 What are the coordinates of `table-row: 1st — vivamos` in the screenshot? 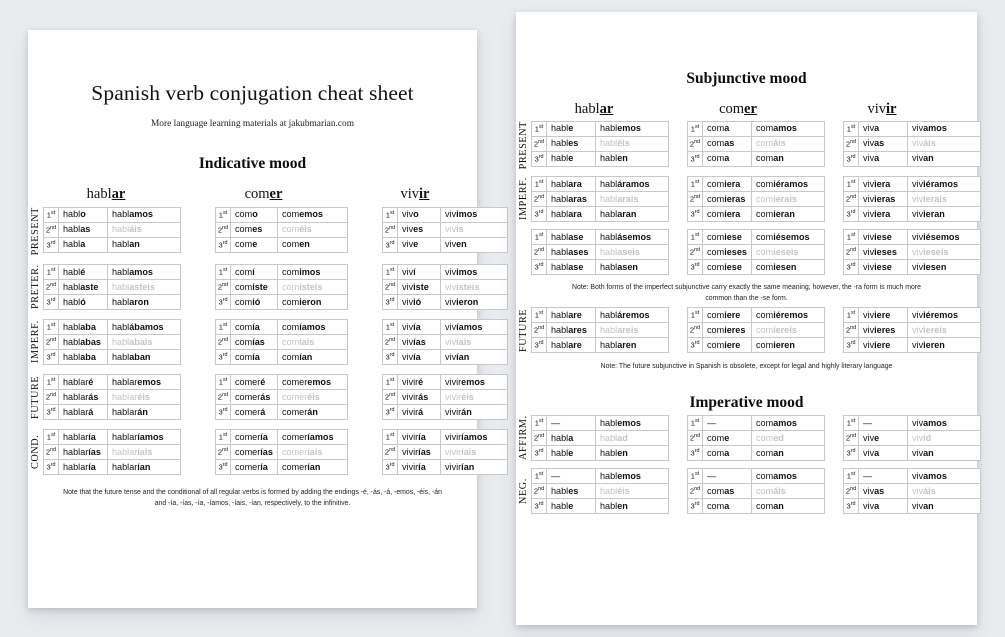 It's located at (912, 476).